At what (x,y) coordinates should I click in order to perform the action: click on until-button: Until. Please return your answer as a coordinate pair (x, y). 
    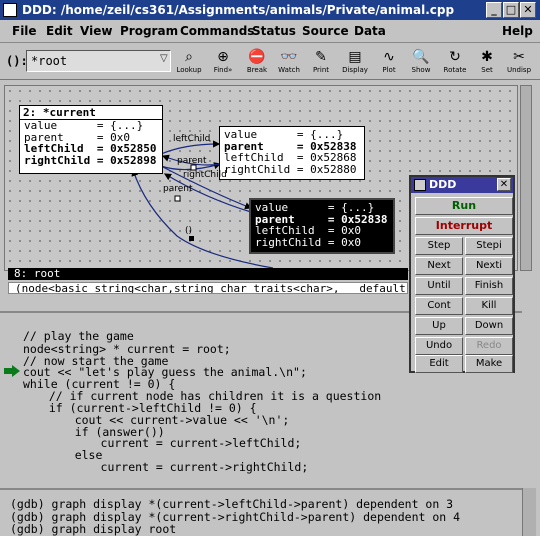
    Looking at the image, I should click on (439, 286).